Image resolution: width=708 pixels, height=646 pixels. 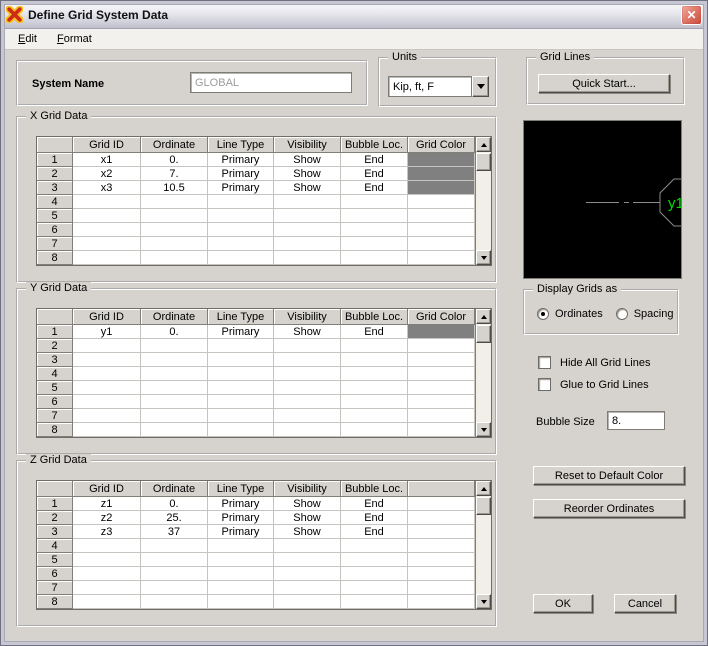 What do you see at coordinates (107, 504) in the screenshot?
I see `grid-cell: z1` at bounding box center [107, 504].